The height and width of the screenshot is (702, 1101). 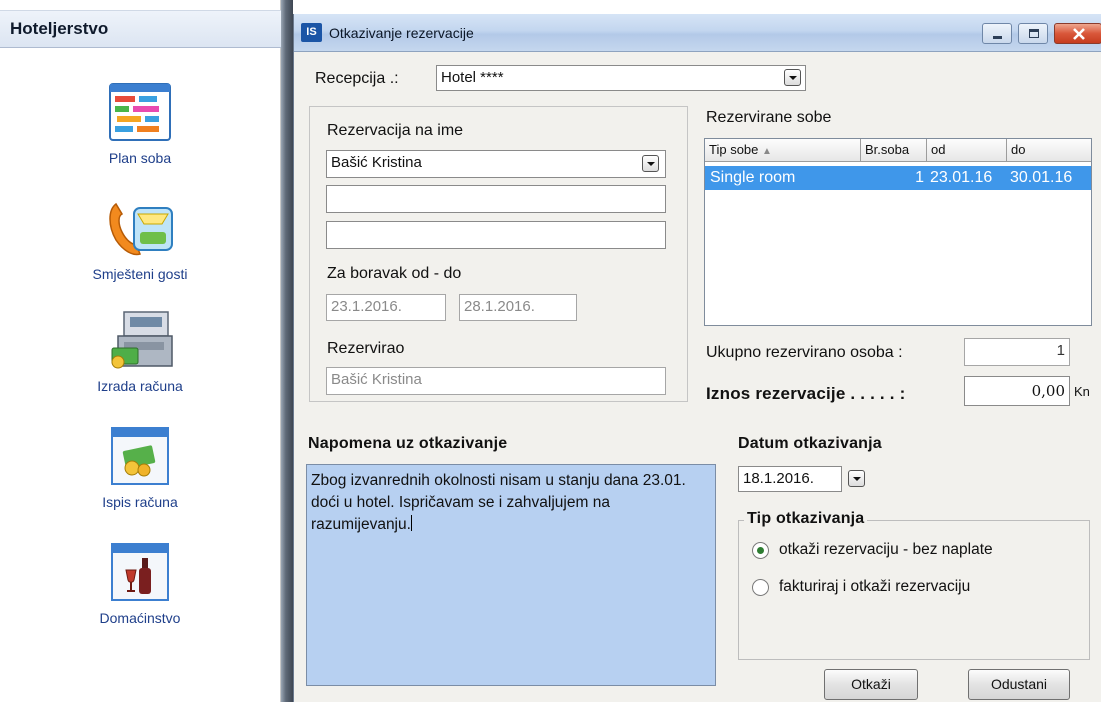 What do you see at coordinates (1049, 150) in the screenshot?
I see `column-header-to: do` at bounding box center [1049, 150].